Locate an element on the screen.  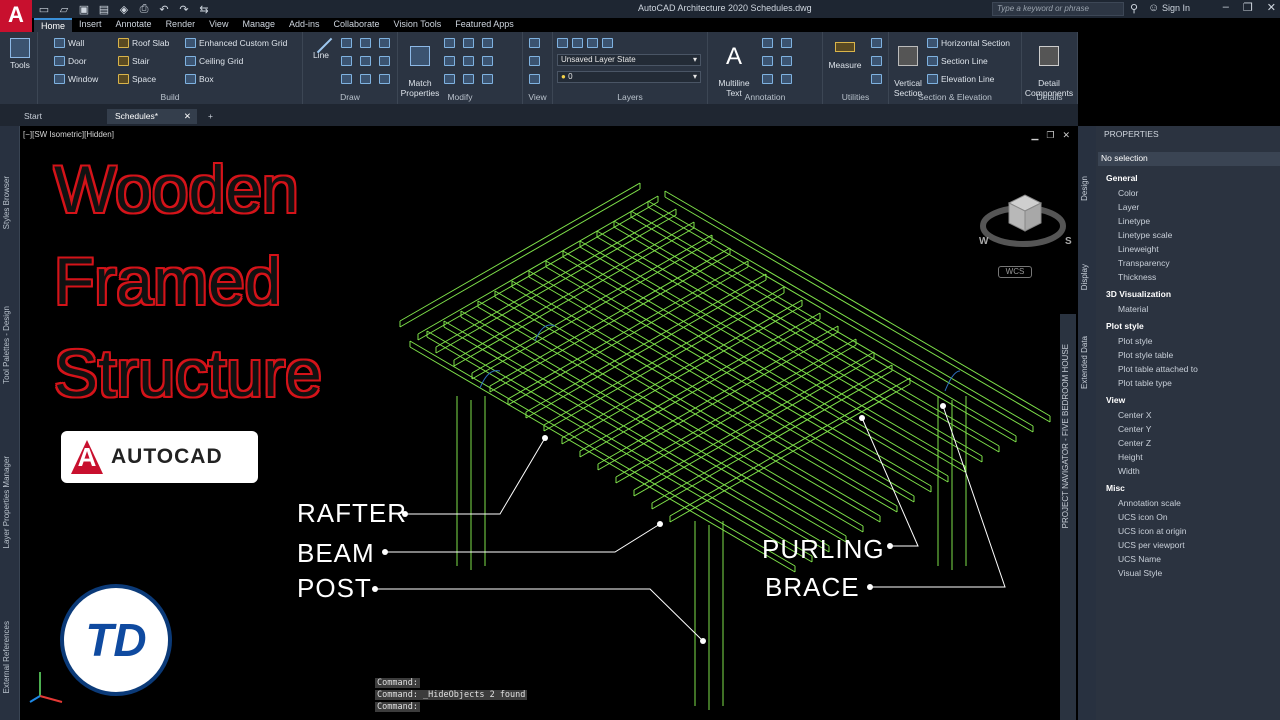
mirror-icon is located at coordinates (468, 61).